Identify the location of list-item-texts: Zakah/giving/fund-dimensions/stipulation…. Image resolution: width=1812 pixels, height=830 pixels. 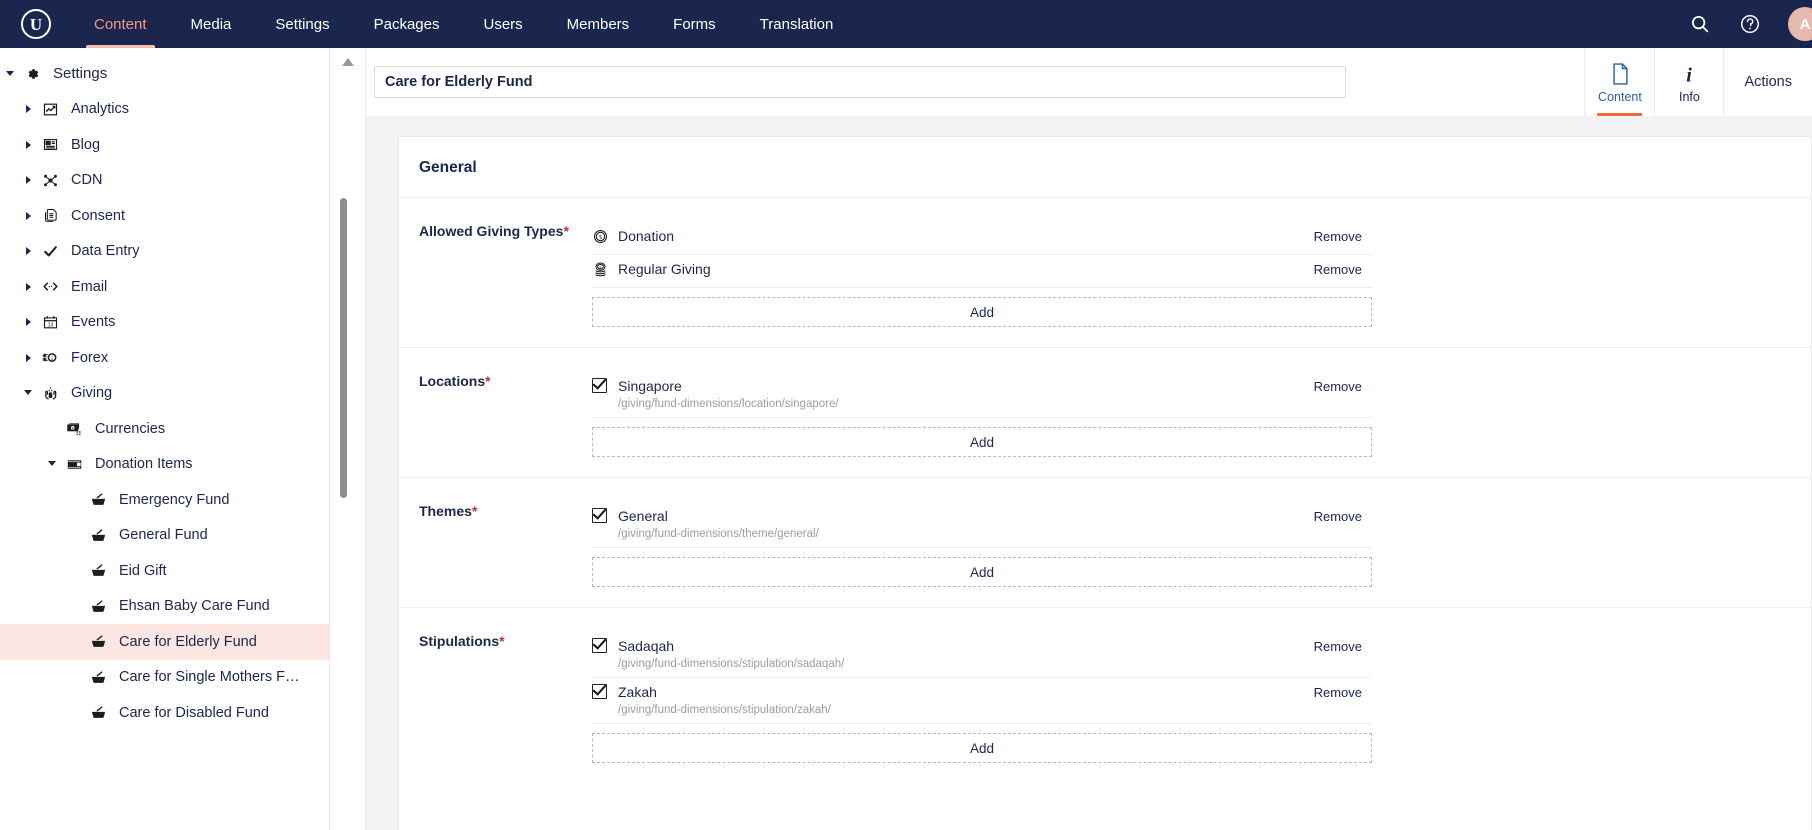
(966, 700).